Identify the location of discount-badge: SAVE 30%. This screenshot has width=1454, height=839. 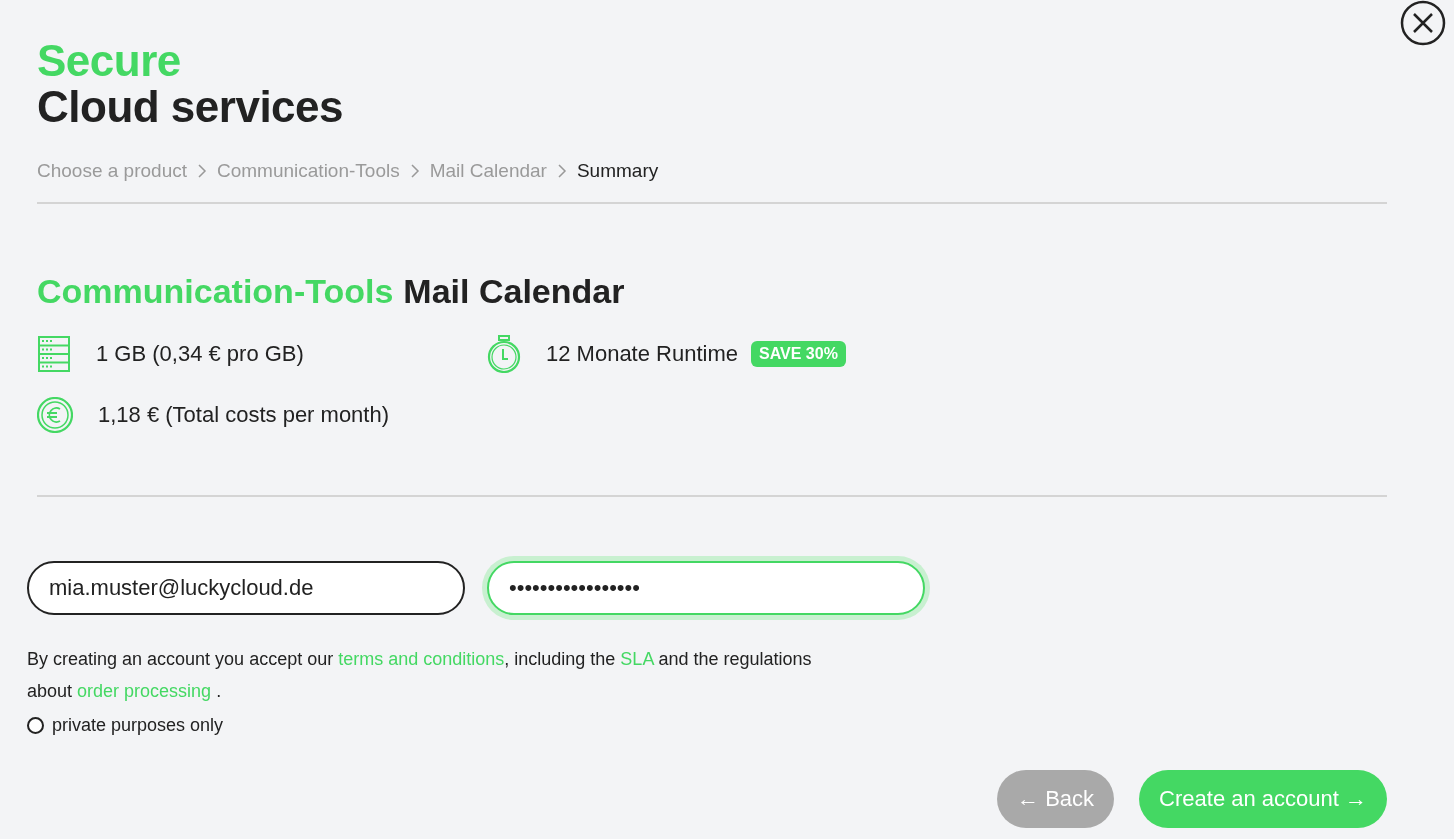
(798, 354).